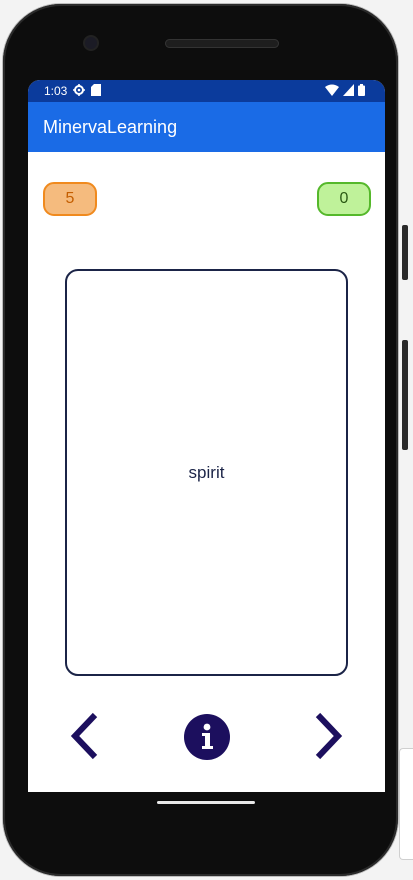  Describe the element at coordinates (222, 43) in the screenshot. I see `earpiece-speaker` at that location.